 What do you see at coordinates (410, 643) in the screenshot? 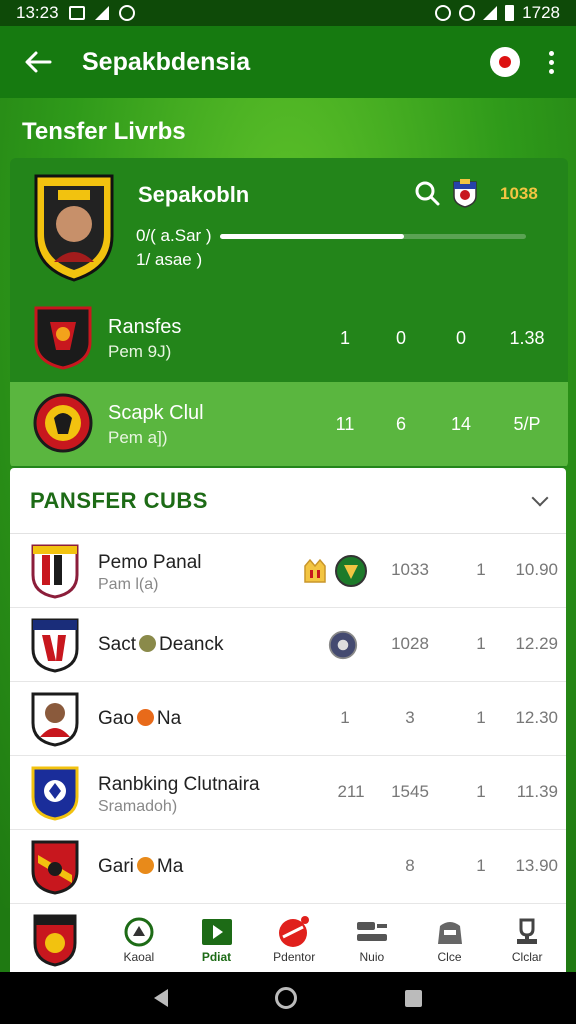
I see `list-item-value: 1028` at bounding box center [410, 643].